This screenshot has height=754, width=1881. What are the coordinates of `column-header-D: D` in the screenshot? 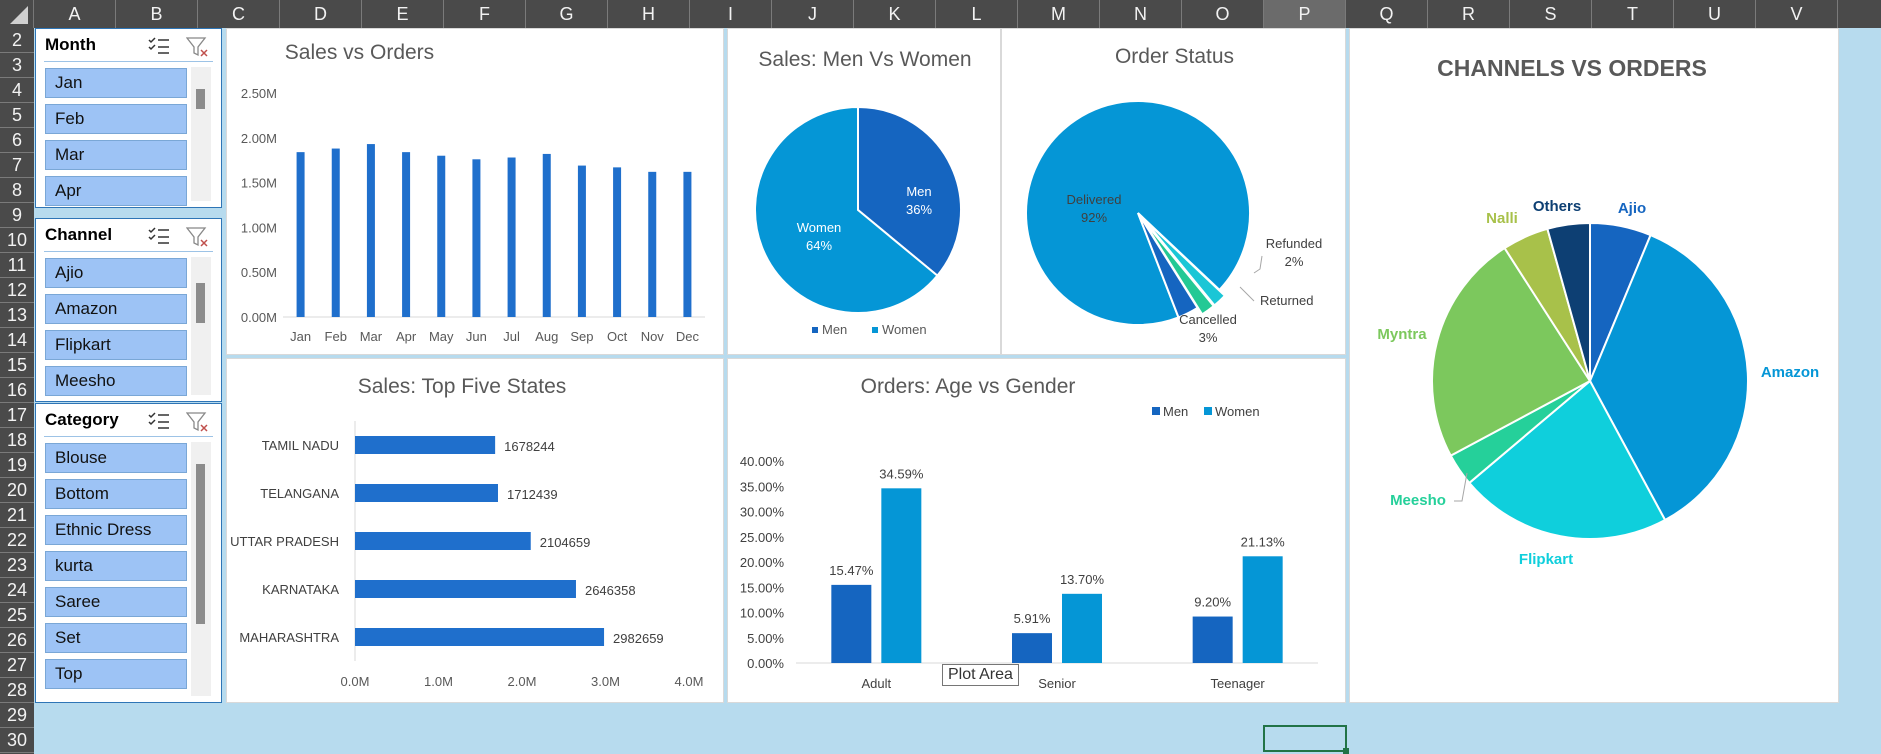 It's located at (321, 14).